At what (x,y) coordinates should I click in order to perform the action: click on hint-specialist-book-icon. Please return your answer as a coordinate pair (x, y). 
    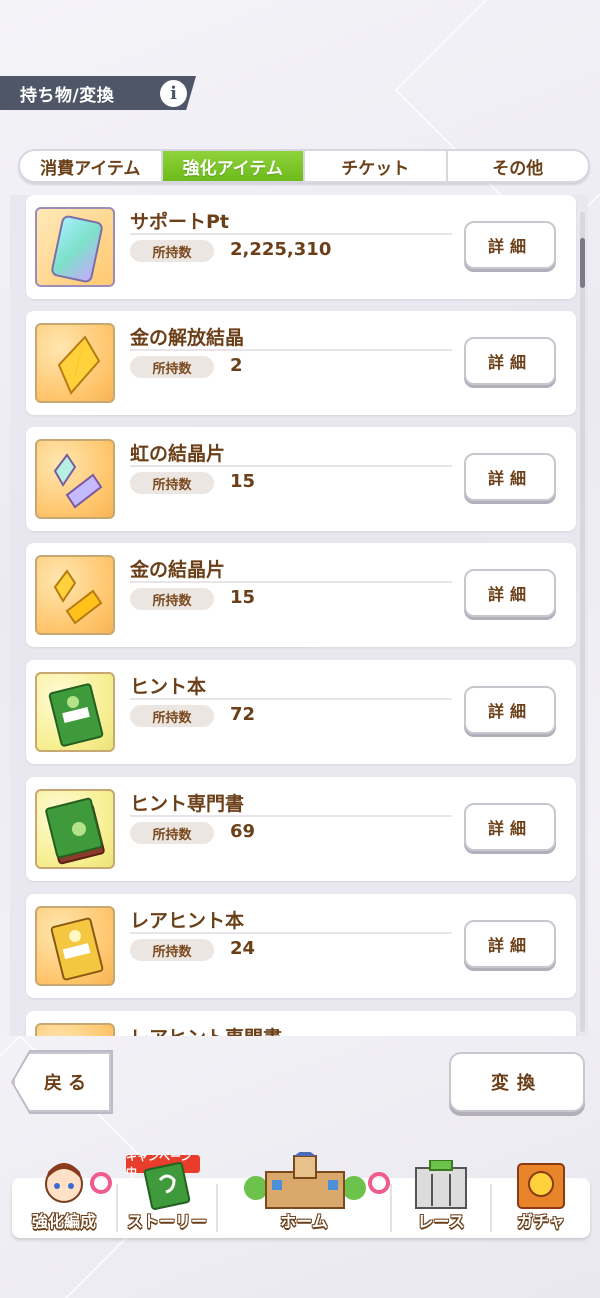
    Looking at the image, I should click on (75, 829).